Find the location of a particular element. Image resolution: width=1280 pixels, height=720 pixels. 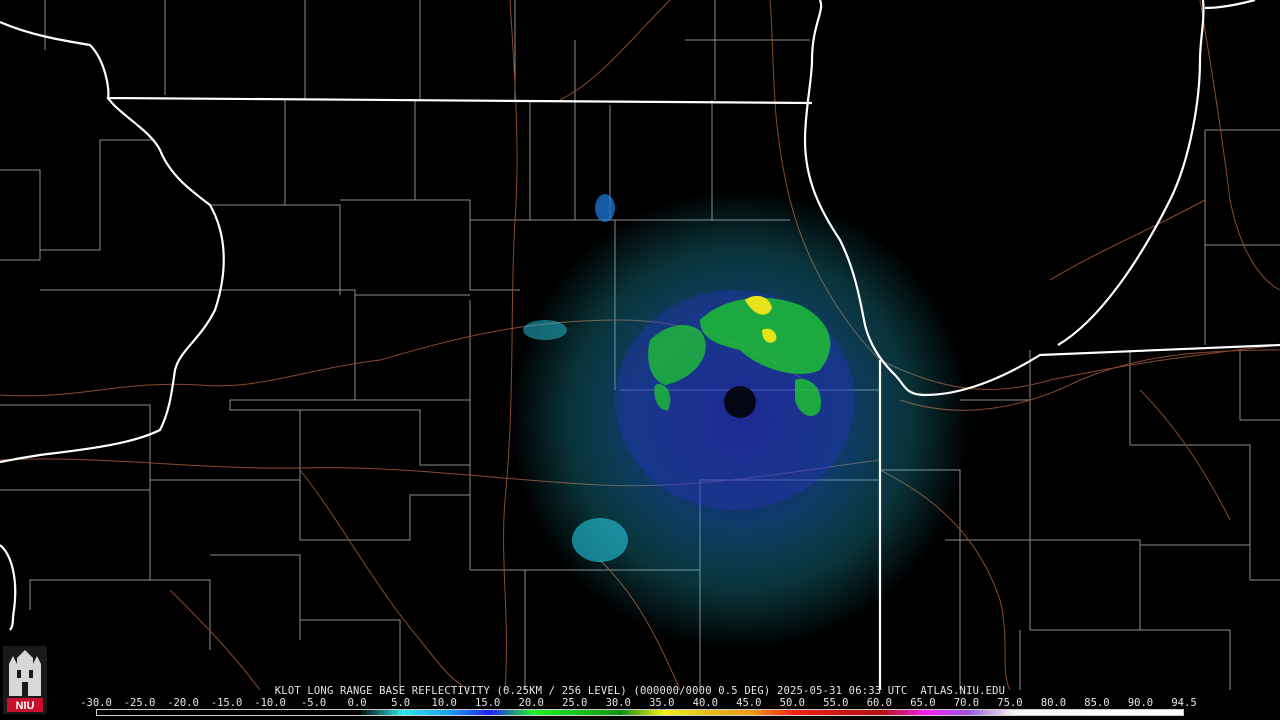

scale-tick-label: 75.0 is located at coordinates (1010, 703).